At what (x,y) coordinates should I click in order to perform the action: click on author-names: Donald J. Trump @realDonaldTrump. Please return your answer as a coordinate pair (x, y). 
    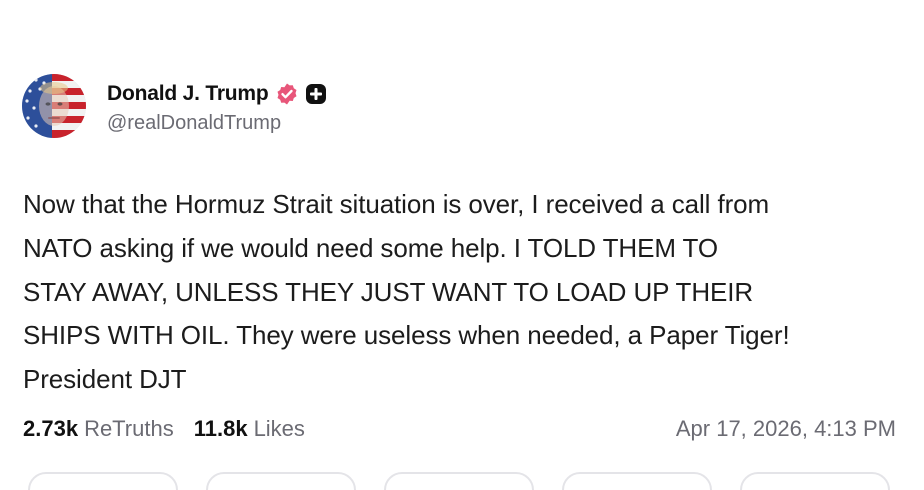
    Looking at the image, I should click on (217, 104).